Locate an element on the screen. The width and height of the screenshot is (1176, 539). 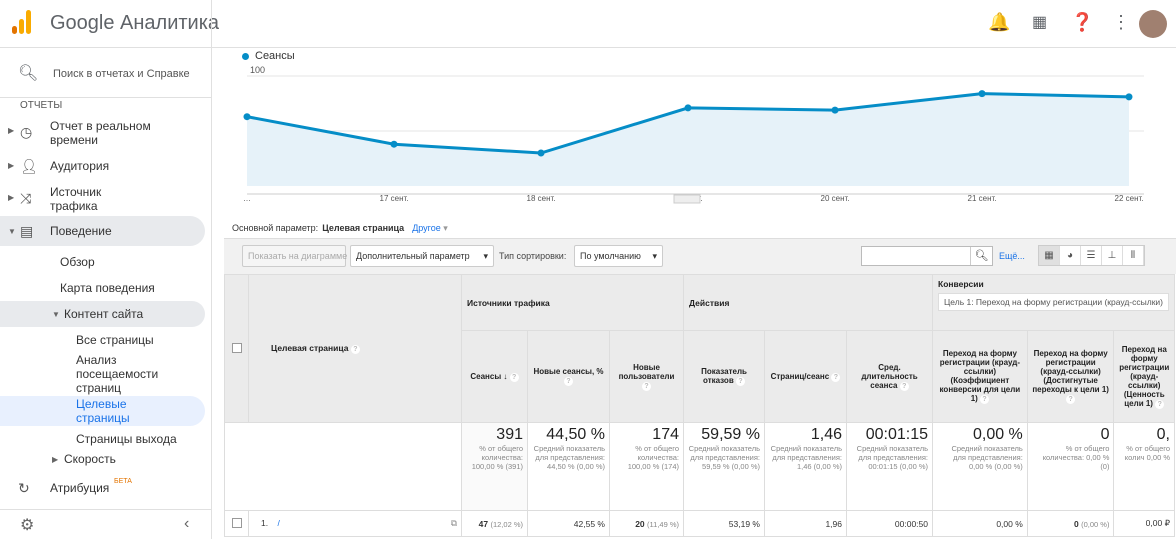
plot-rows-button: Показать на диаграмме is located at coordinates (294, 256).